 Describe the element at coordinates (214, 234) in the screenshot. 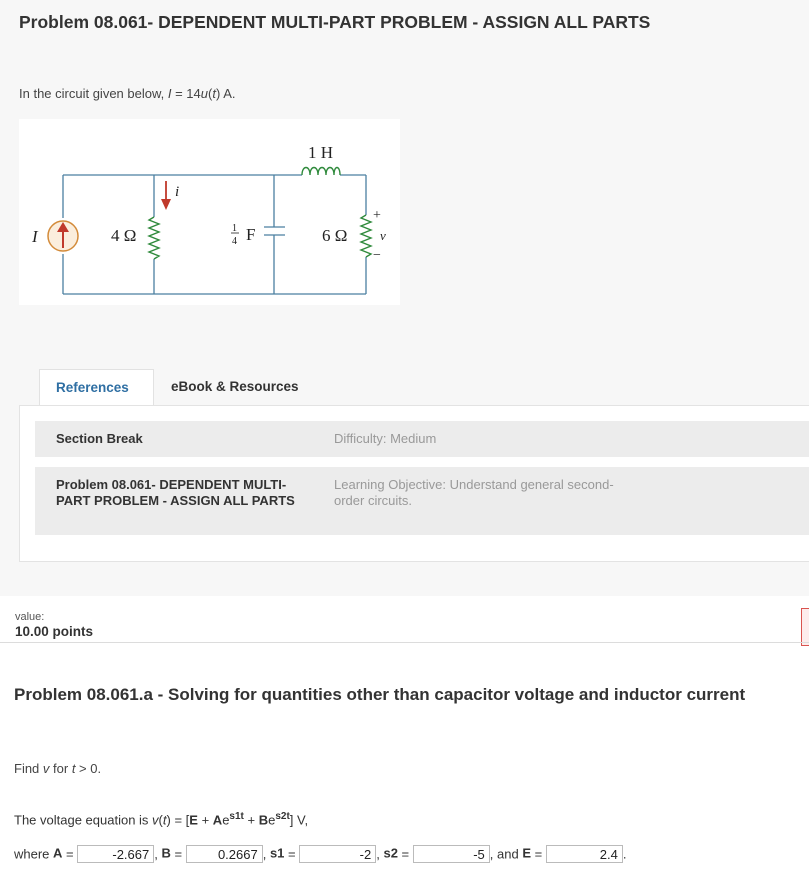

I see `circuit-wires` at that location.